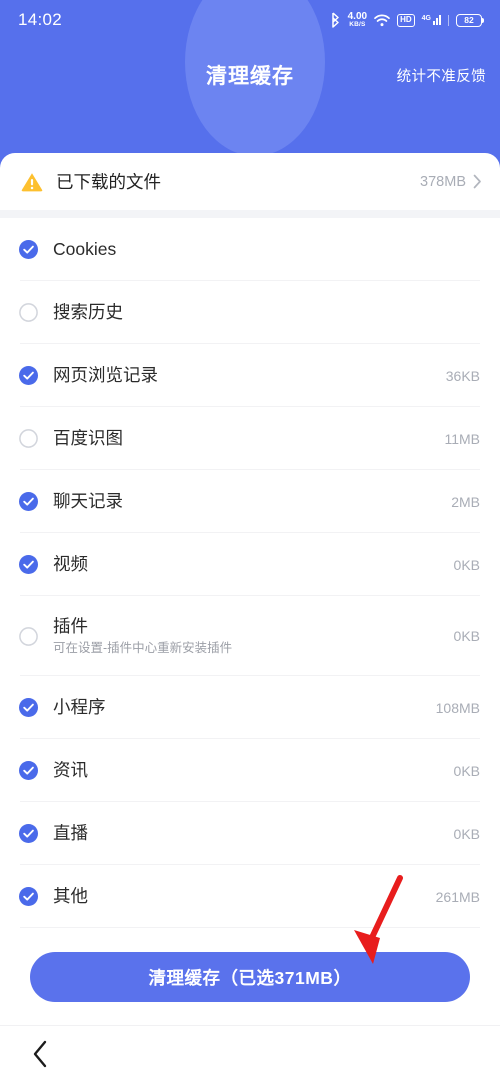  Describe the element at coordinates (70, 625) in the screenshot. I see `cache-item-label: 插件` at that location.